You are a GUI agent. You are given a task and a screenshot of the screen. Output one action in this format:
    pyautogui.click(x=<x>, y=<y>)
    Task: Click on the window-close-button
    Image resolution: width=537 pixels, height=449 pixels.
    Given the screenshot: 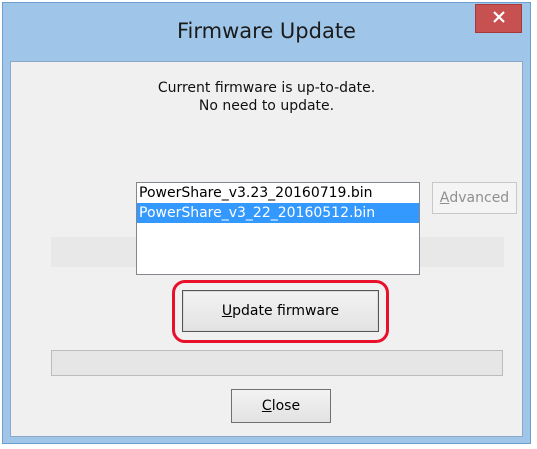 What is the action you would take?
    pyautogui.click(x=498, y=18)
    